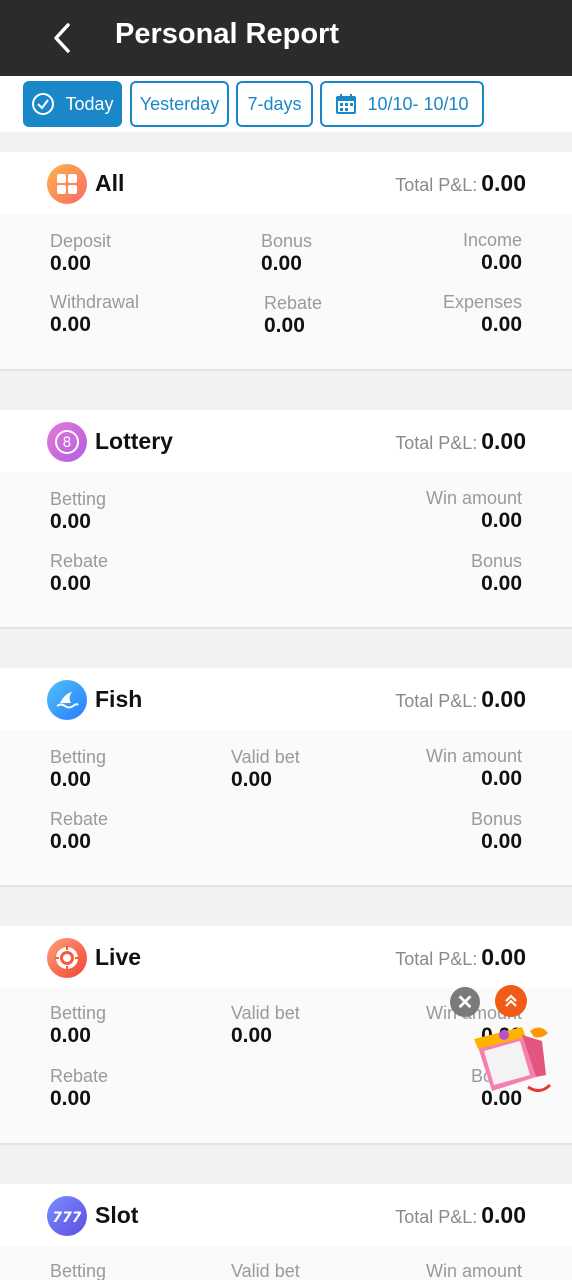 Image resolution: width=572 pixels, height=1280 pixels. I want to click on category-name: All, so click(110, 183).